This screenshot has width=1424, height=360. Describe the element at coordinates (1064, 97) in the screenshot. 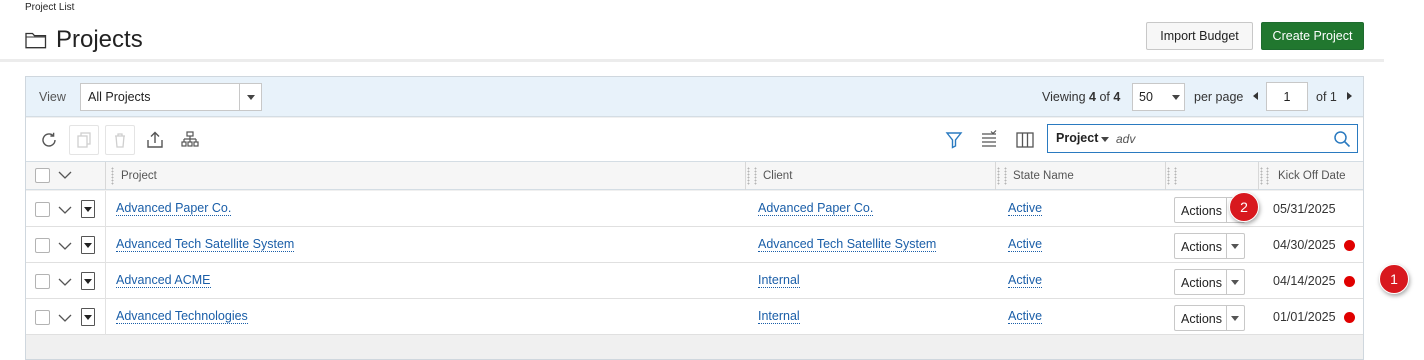

I see `viewing-prefix: Viewing` at that location.